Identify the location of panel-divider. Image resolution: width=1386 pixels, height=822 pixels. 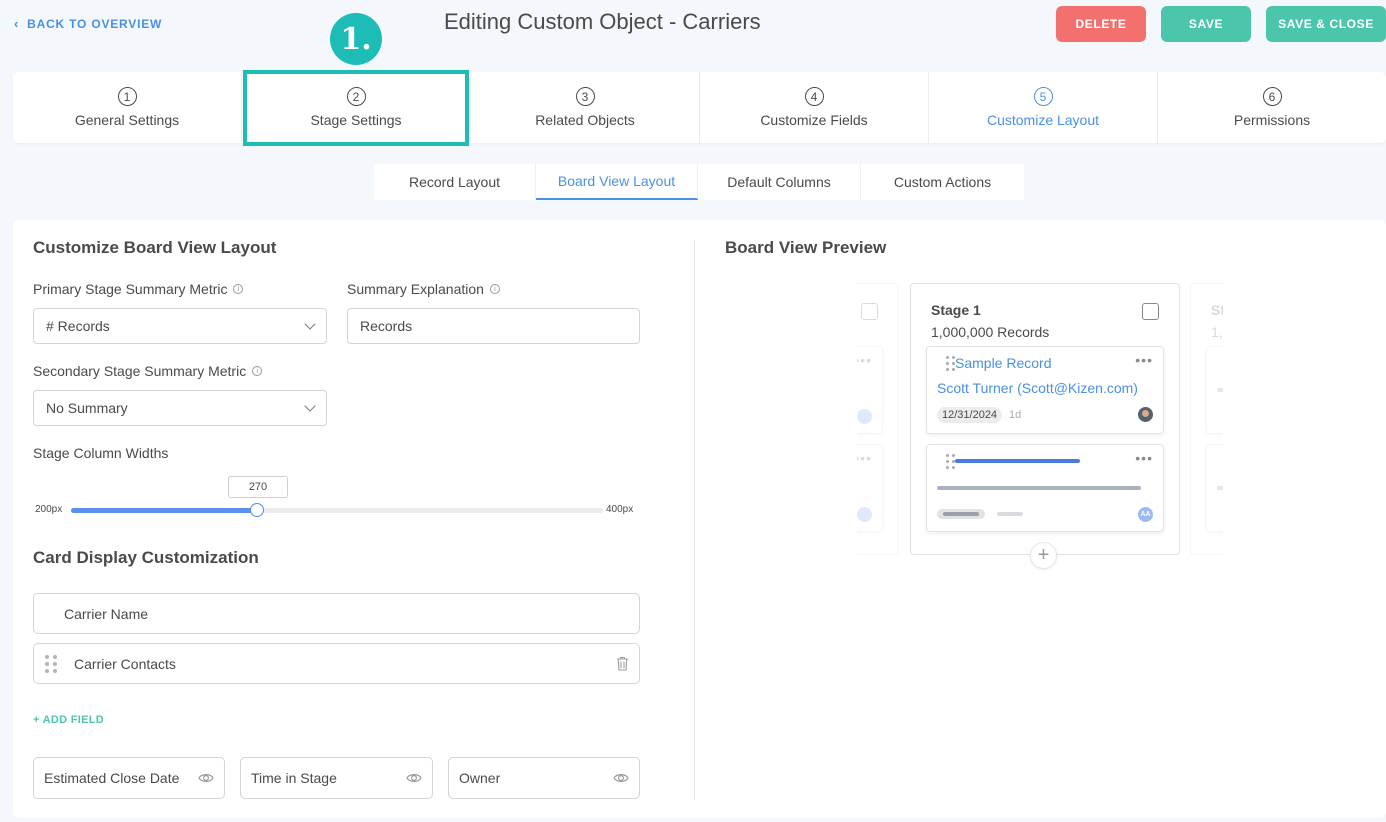
(694, 520).